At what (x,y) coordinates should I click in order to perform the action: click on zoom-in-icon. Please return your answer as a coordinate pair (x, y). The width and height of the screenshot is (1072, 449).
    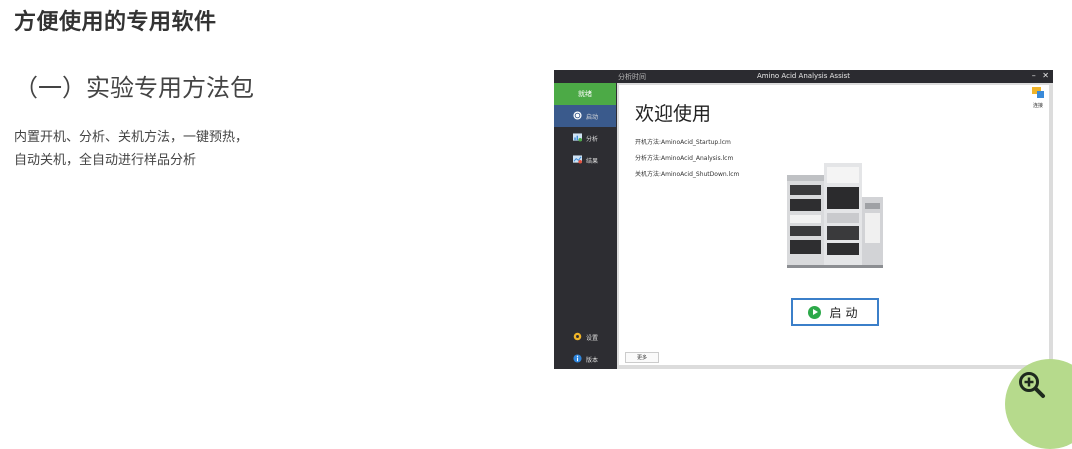
    Looking at the image, I should click on (1032, 385).